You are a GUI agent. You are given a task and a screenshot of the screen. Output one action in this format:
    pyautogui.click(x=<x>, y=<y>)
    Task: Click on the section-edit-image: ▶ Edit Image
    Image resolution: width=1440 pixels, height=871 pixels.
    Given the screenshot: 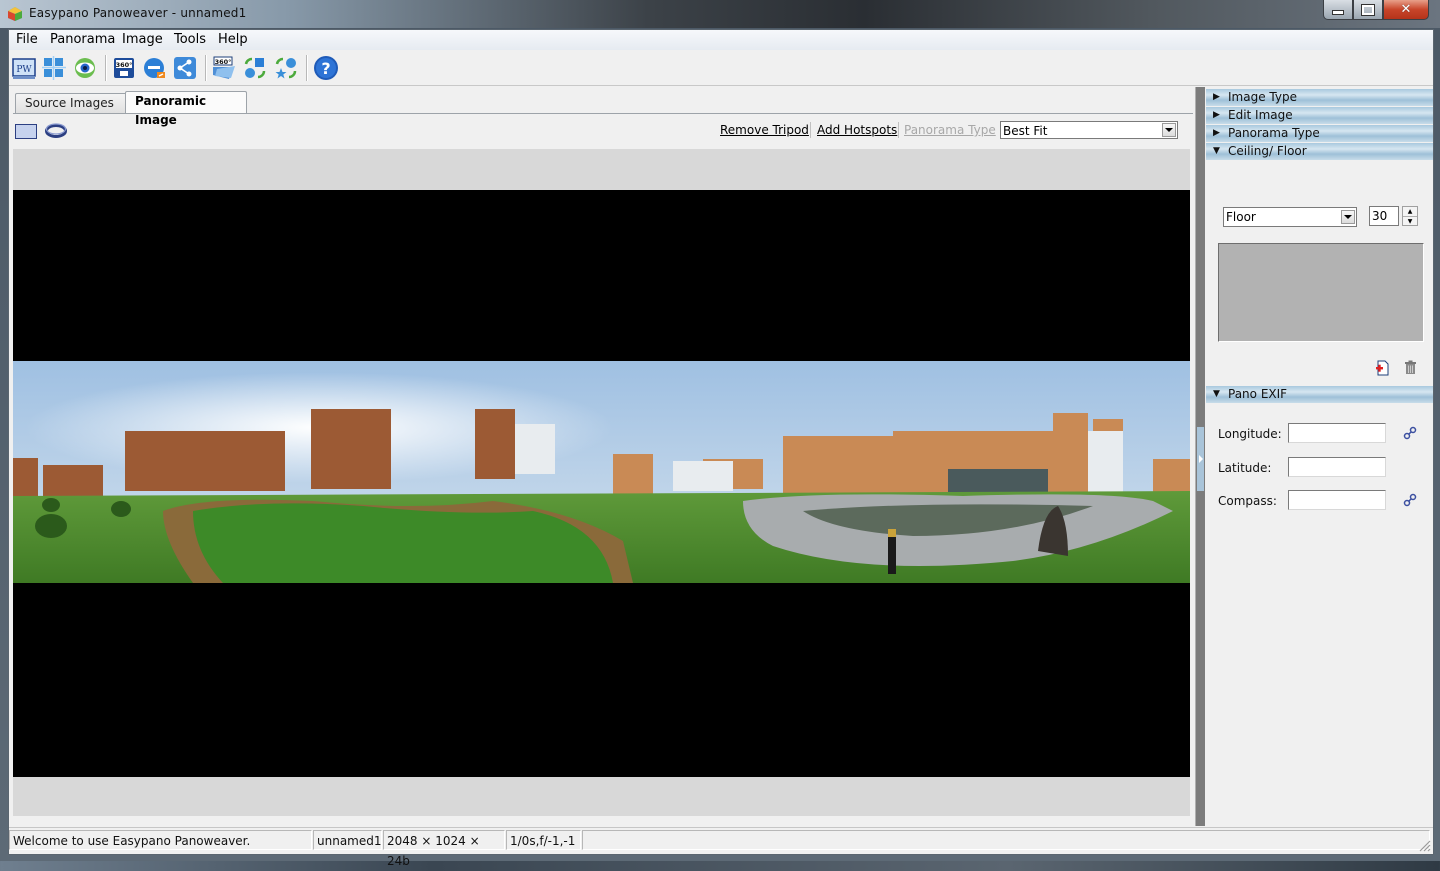 What is the action you would take?
    pyautogui.click(x=1319, y=115)
    